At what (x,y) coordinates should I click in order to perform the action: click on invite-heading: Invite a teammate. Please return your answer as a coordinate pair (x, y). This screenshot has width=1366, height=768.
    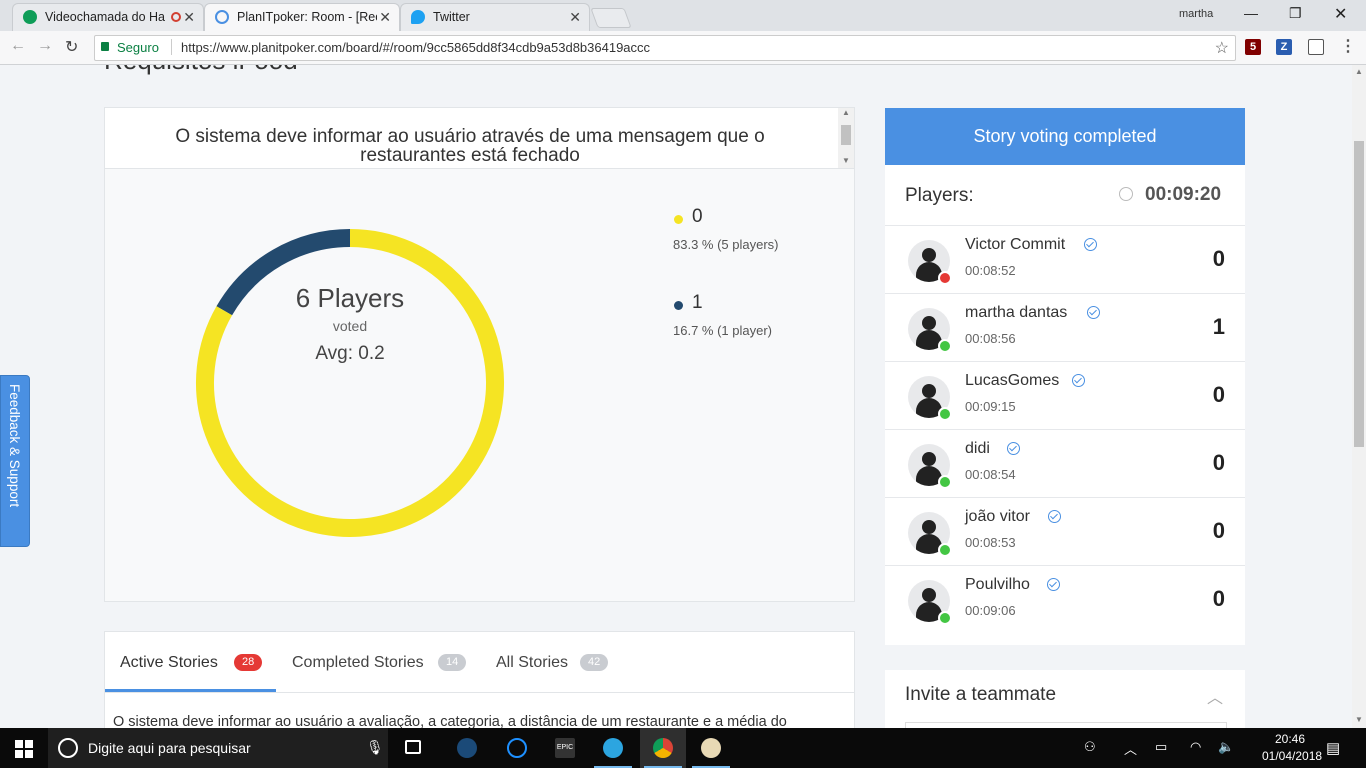
    Looking at the image, I should click on (981, 694).